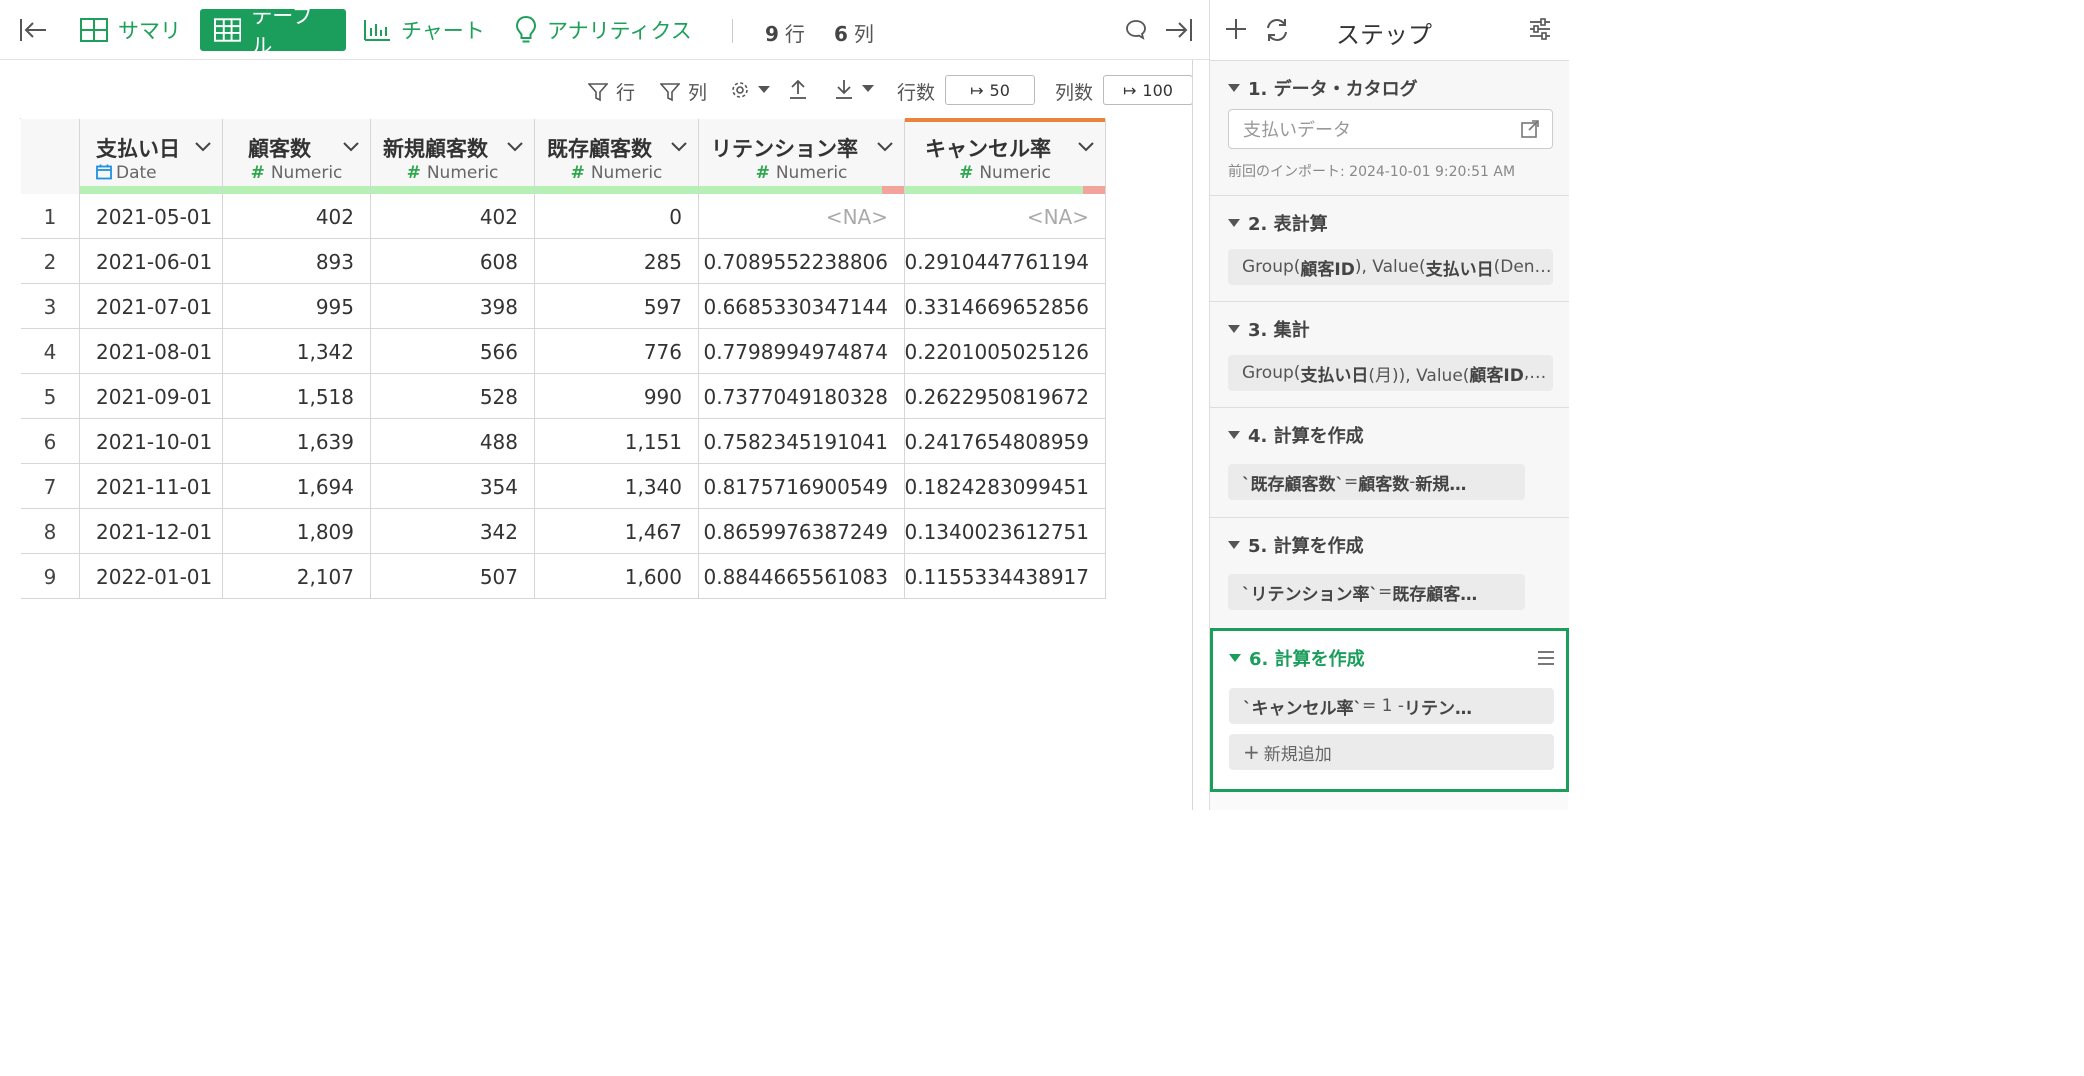  Describe the element at coordinates (151, 261) in the screenshot. I see `table-cell: 2021-06-01` at that location.